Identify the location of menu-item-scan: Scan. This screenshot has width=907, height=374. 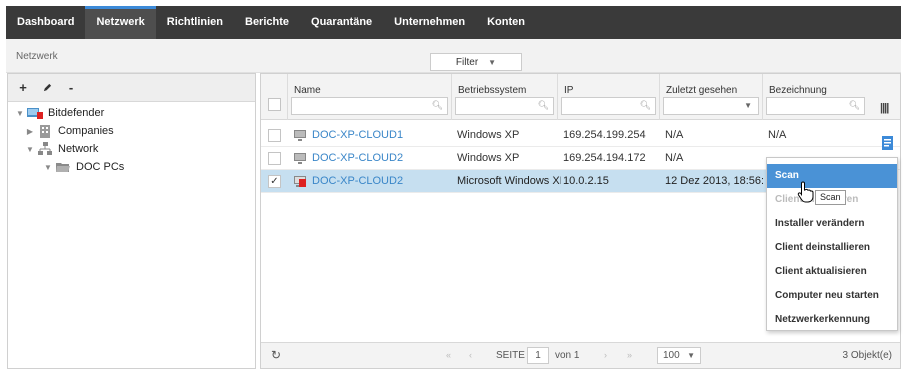
(832, 176).